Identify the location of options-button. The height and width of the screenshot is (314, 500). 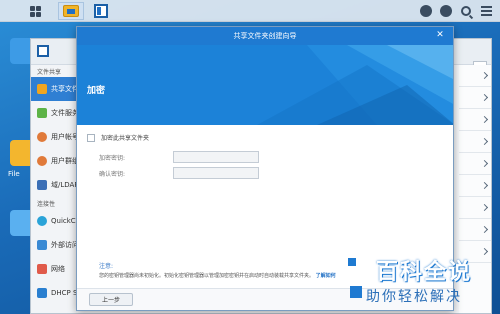
(486, 11).